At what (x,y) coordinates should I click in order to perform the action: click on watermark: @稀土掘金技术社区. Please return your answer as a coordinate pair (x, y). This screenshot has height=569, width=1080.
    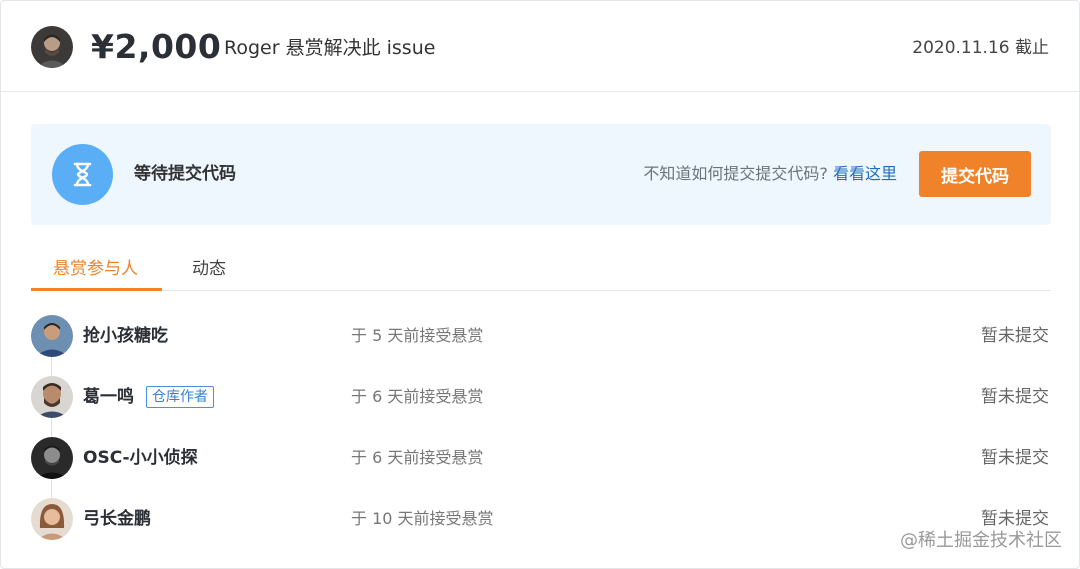
    Looking at the image, I should click on (981, 540).